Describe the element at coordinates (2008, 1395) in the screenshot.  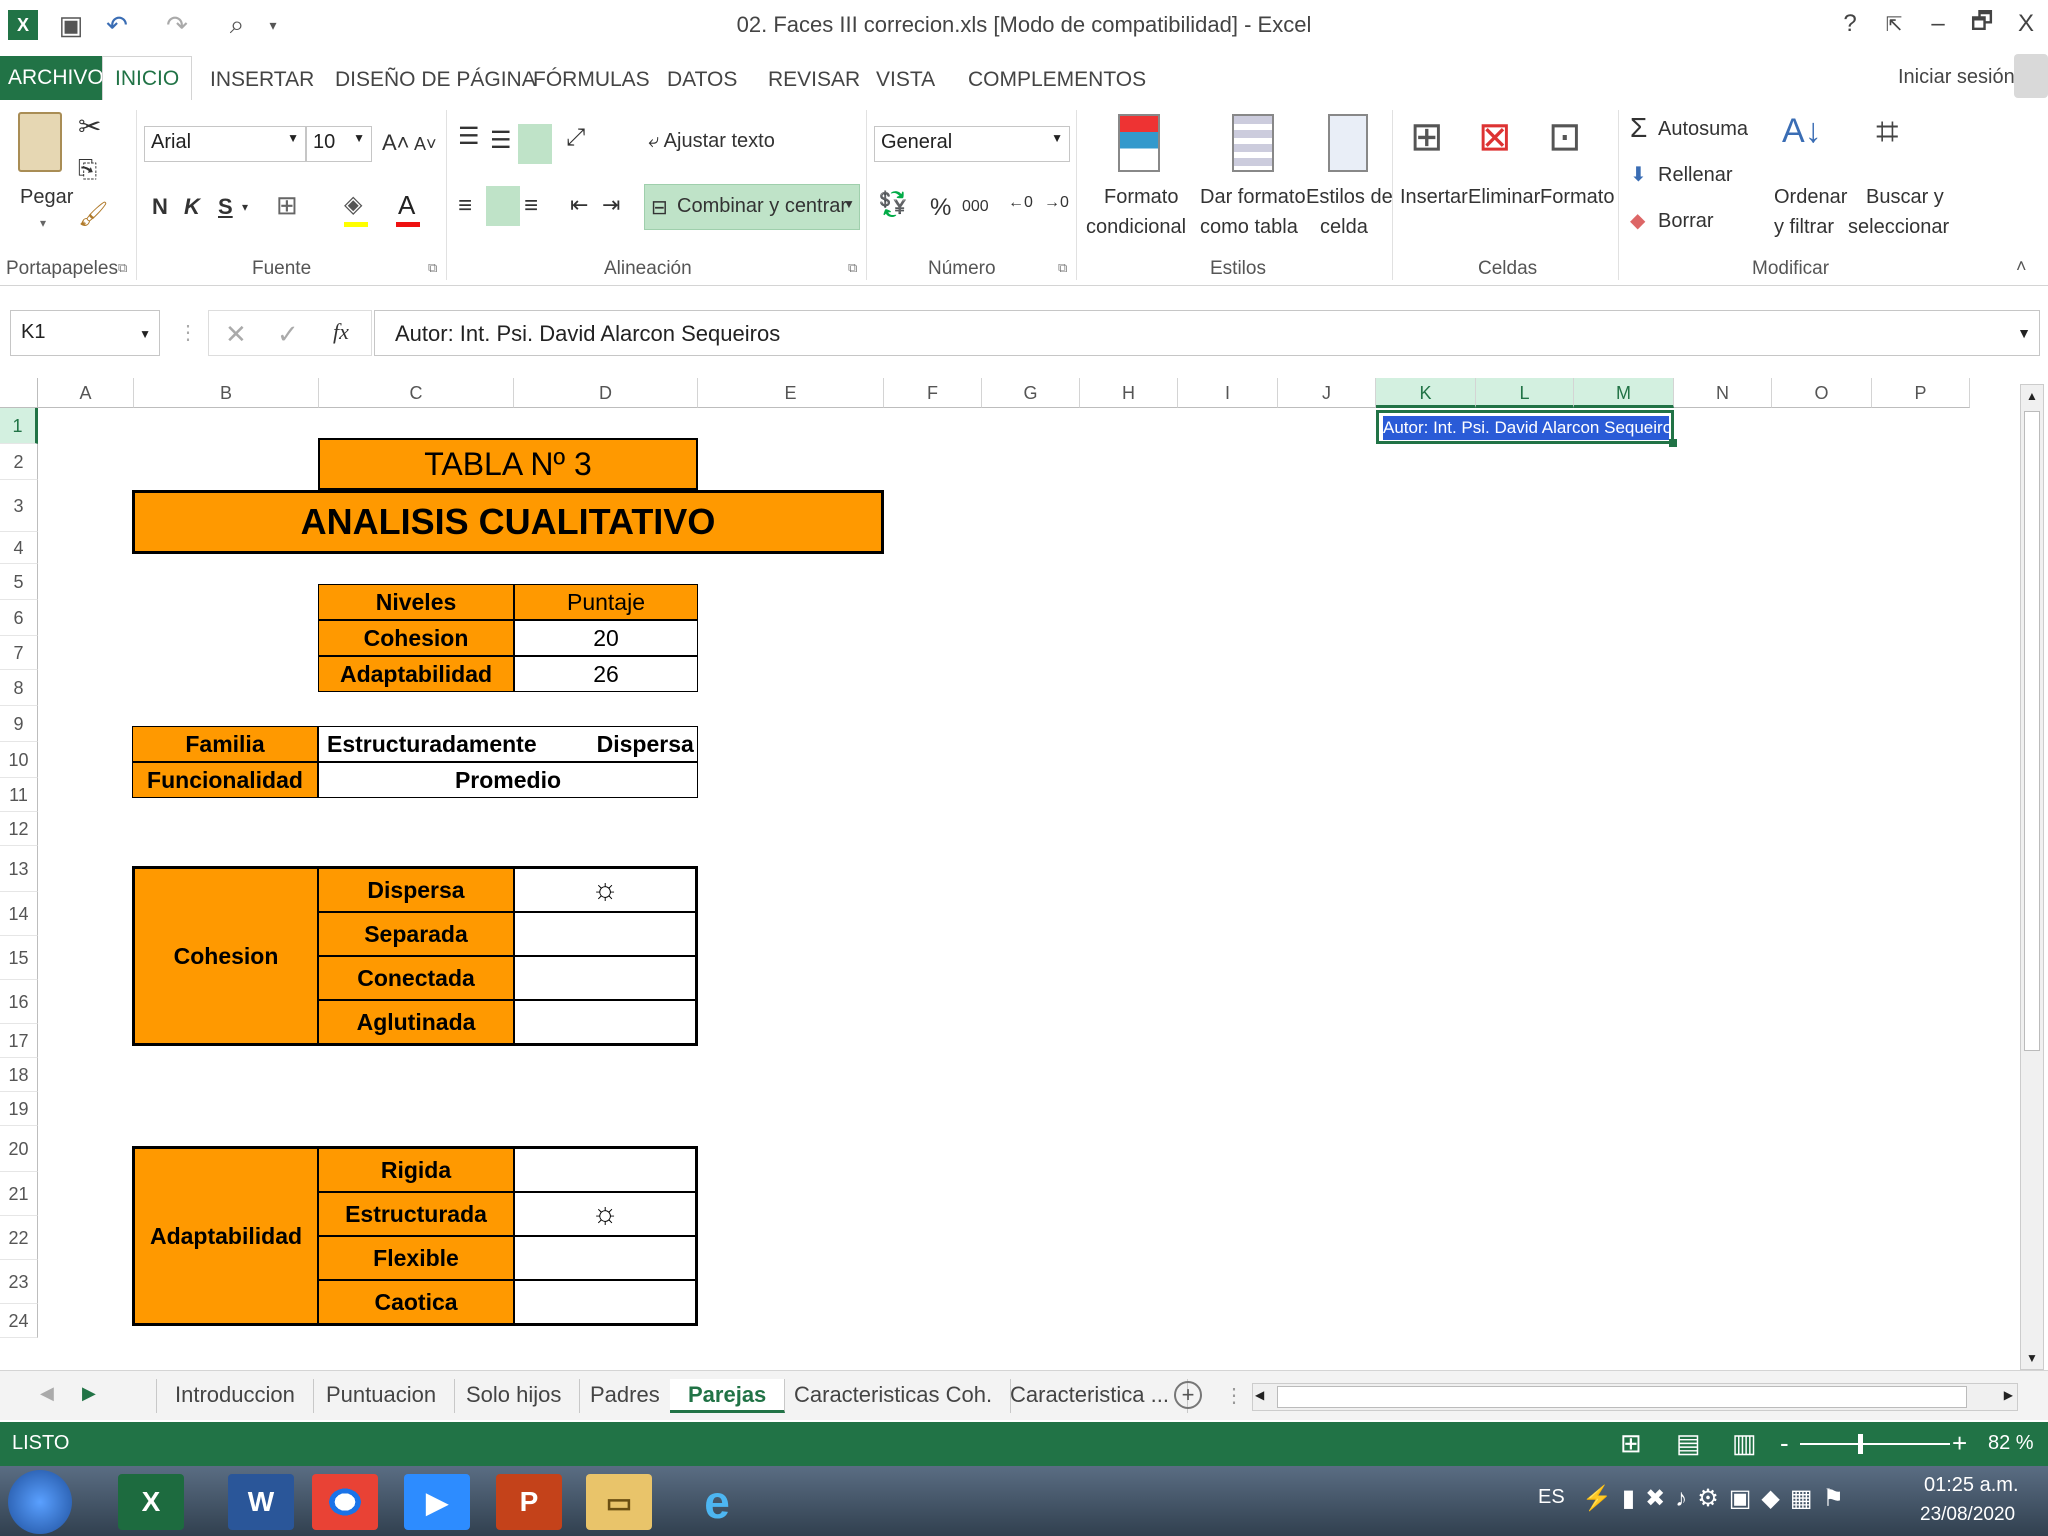
I see `scroll-right-icon: ▶` at that location.